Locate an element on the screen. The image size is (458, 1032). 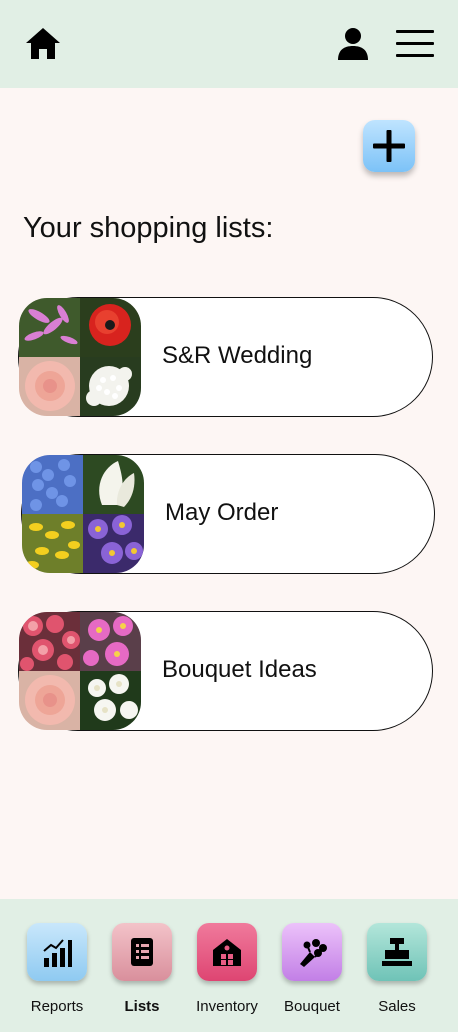
lists-tile is located at coordinates (142, 952).